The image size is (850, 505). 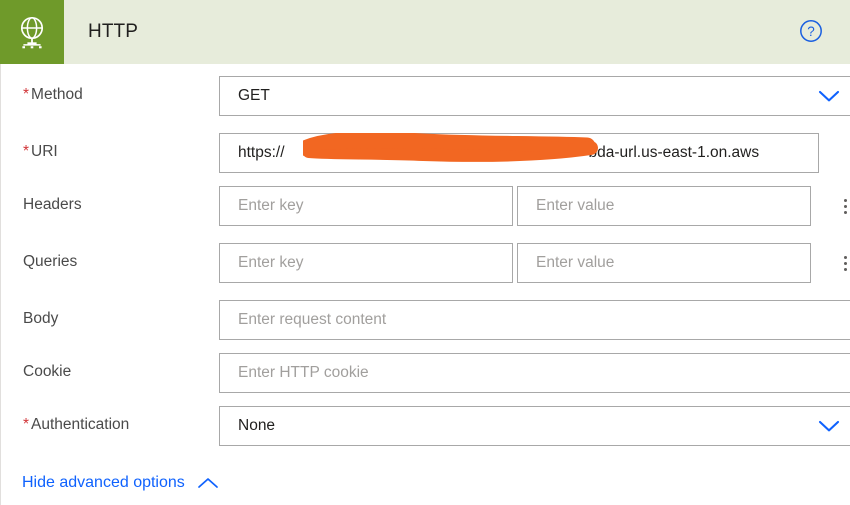 What do you see at coordinates (261, 152) in the screenshot?
I see `uri-value-prefix: https://` at bounding box center [261, 152].